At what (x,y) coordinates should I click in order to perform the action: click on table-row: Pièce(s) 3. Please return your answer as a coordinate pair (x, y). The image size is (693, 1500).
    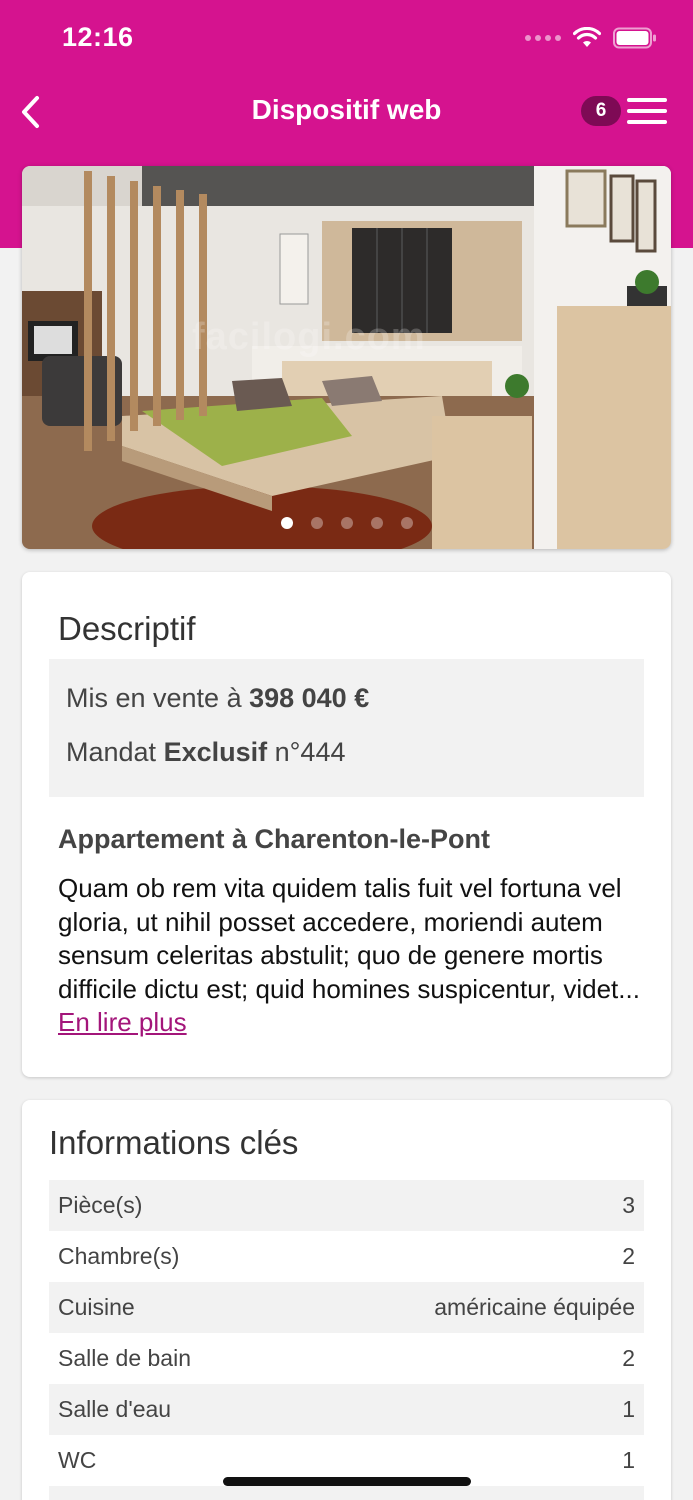
    Looking at the image, I should click on (346, 1205).